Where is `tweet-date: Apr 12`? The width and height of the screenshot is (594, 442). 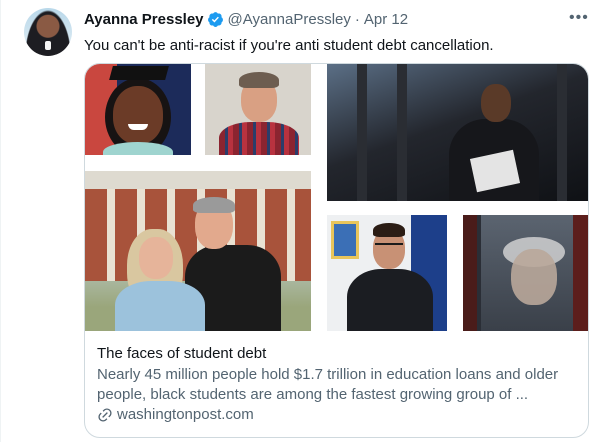
tweet-date: Apr 12 is located at coordinates (386, 19).